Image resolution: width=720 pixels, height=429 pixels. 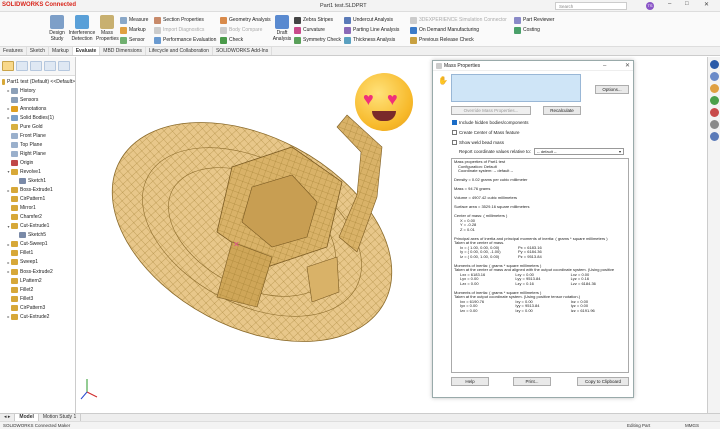 I want to click on feature-manager-tab-icon, so click(x=8, y=66).